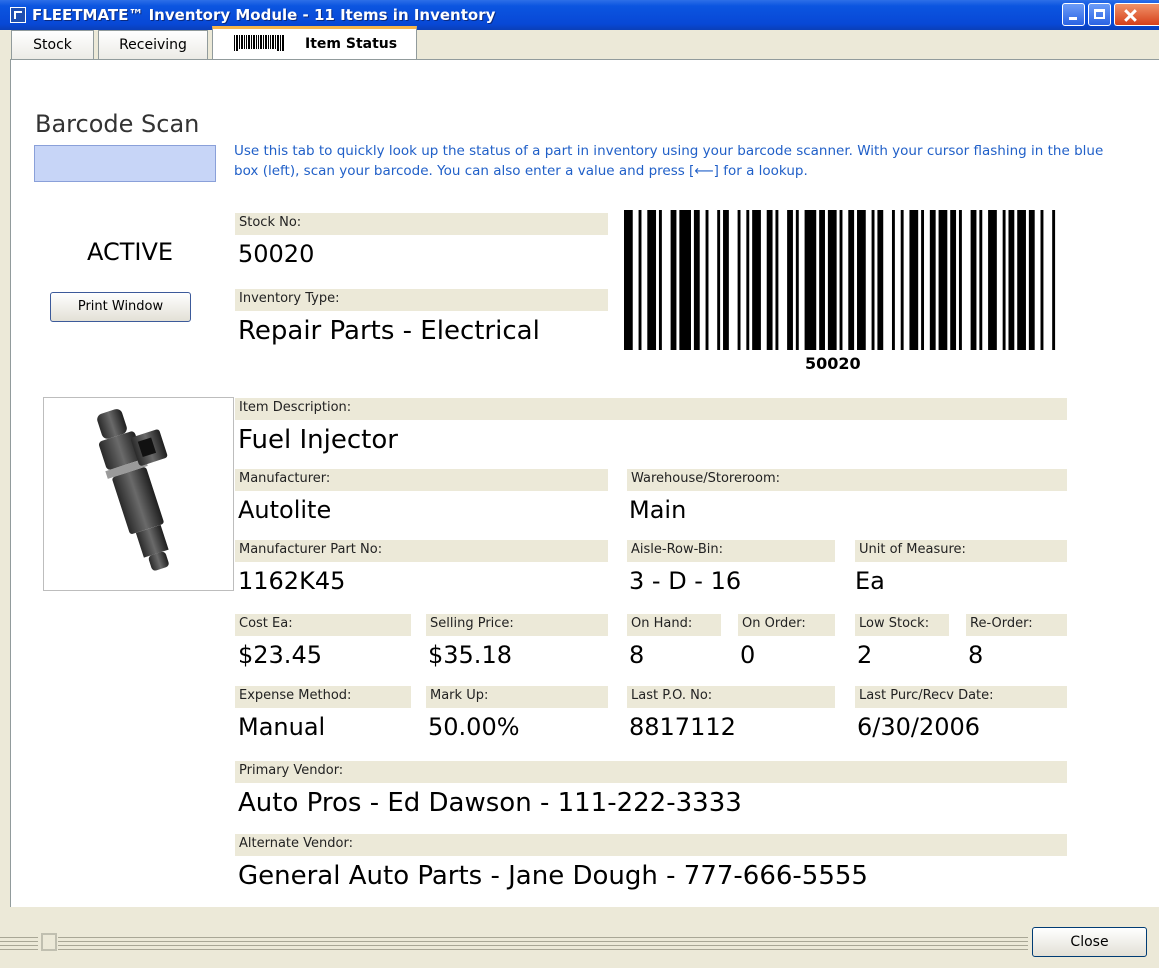  What do you see at coordinates (1099, 14) in the screenshot?
I see `maximize-button` at bounding box center [1099, 14].